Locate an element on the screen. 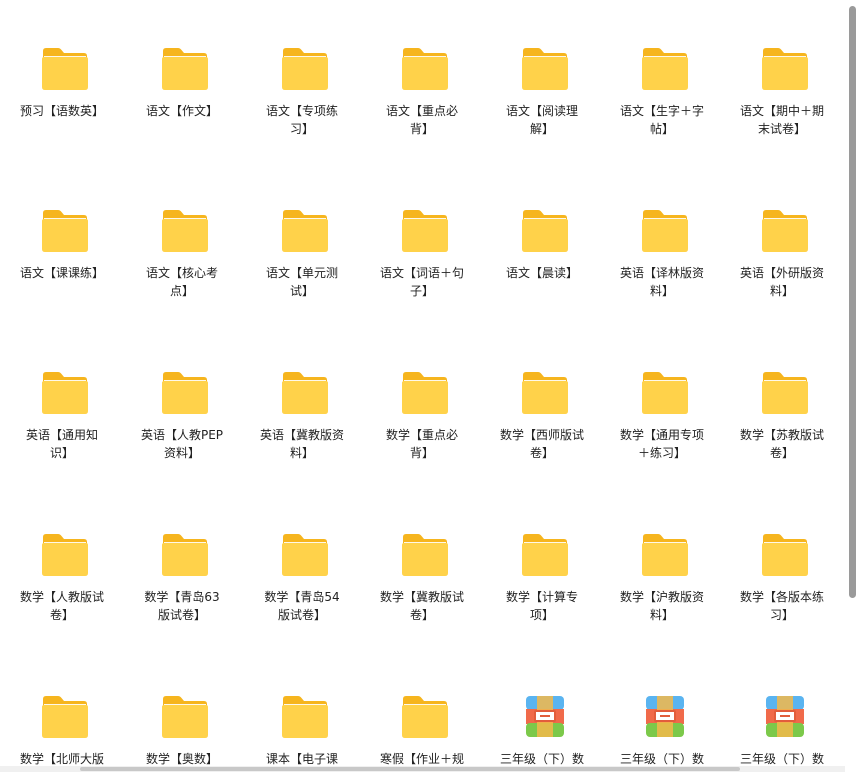  item-label: 数学【苏教版试卷】 is located at coordinates (781, 444).